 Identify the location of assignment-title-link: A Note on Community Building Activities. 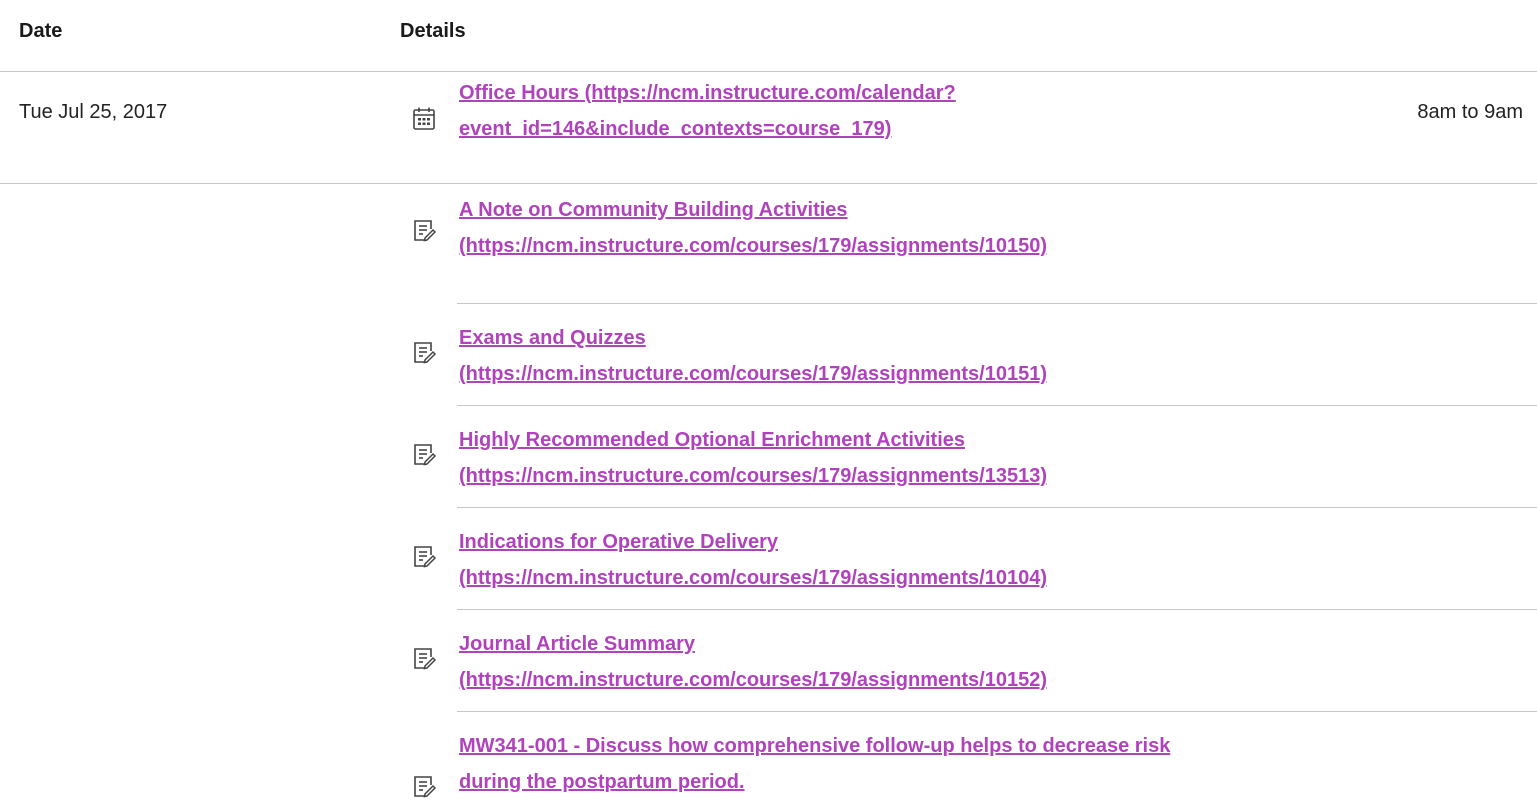
(653, 210).